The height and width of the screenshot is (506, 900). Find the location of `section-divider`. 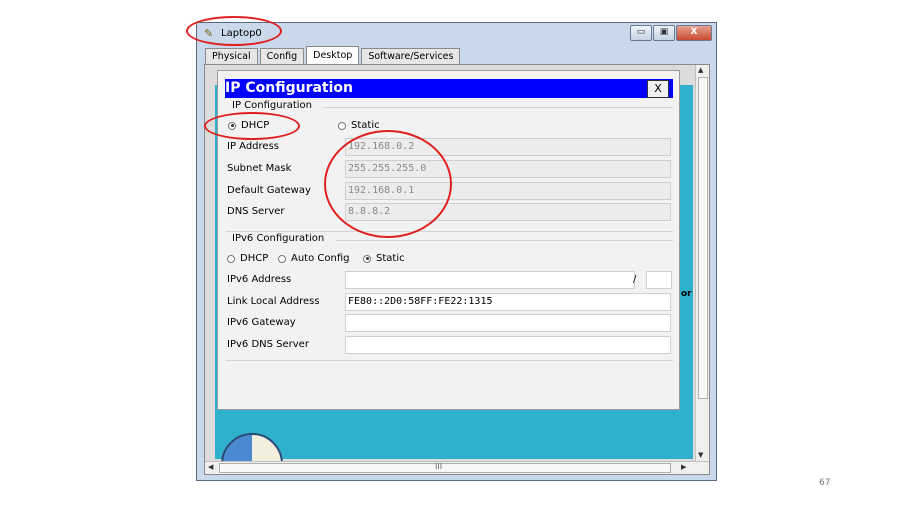

section-divider is located at coordinates (449, 231).